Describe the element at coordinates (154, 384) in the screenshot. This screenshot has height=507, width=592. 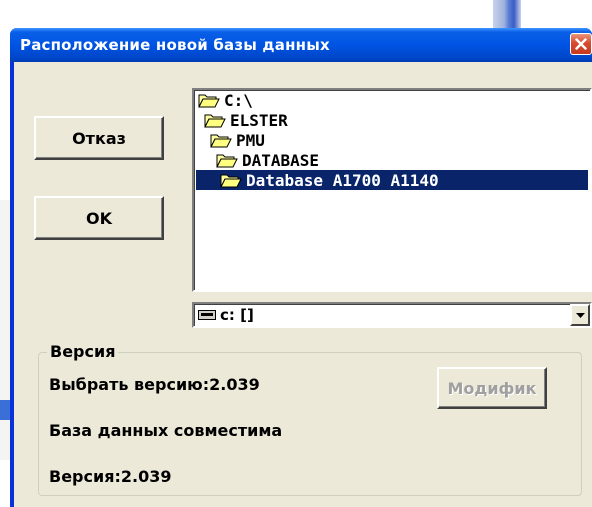
I see `select-version-label: Выбрать версию:2.039` at that location.